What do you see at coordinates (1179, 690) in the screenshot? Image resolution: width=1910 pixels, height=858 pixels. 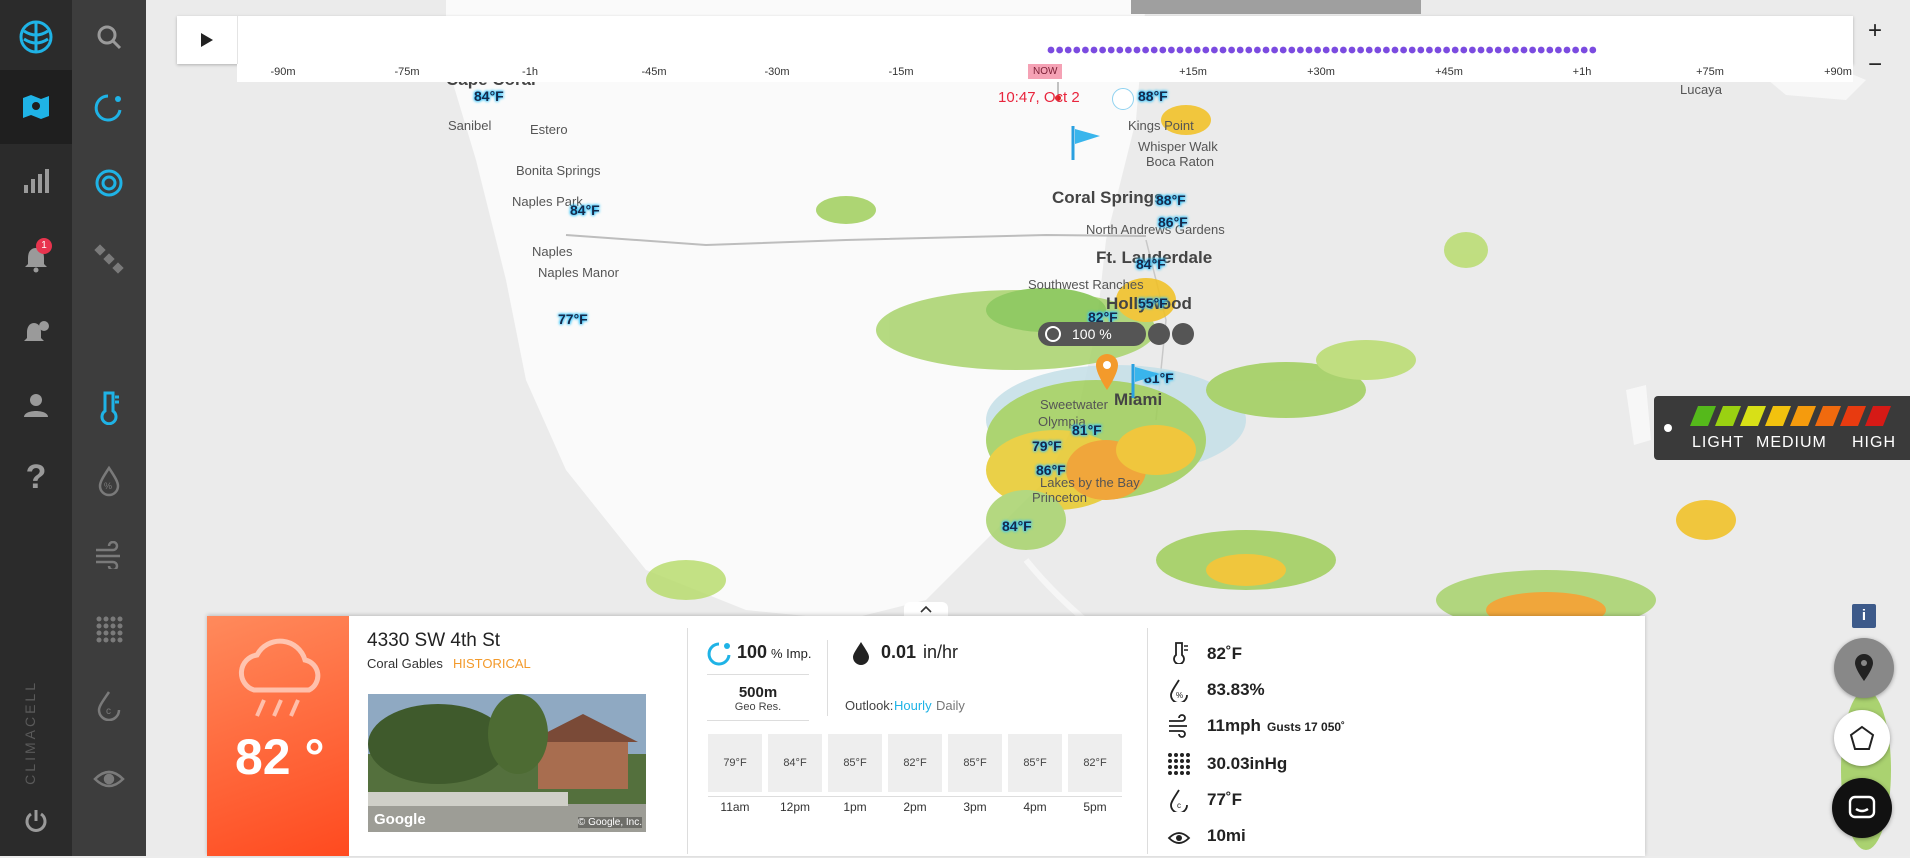 I see `humidity-icon: %` at bounding box center [1179, 690].